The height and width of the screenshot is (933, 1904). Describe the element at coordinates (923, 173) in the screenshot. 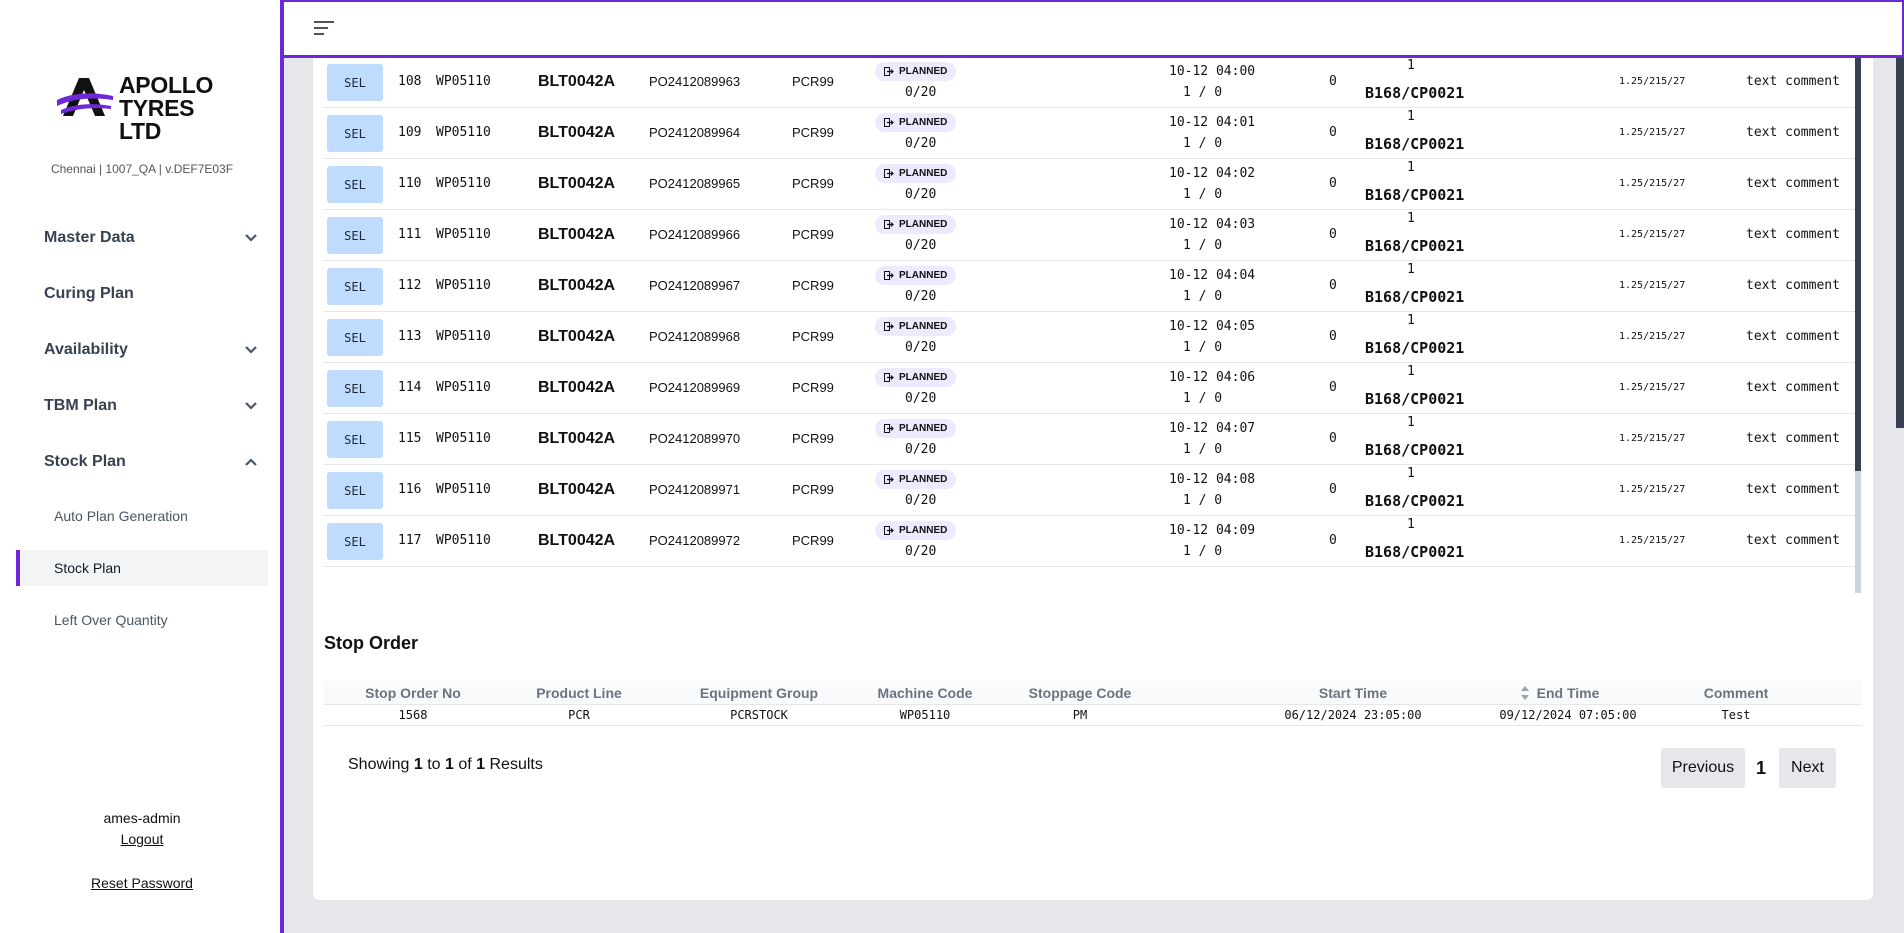

I see `status-label: PLANNED` at that location.